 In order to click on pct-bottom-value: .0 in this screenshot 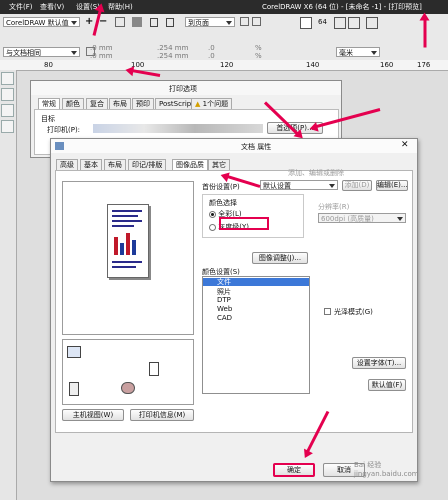, I will do `click(211, 56)`.